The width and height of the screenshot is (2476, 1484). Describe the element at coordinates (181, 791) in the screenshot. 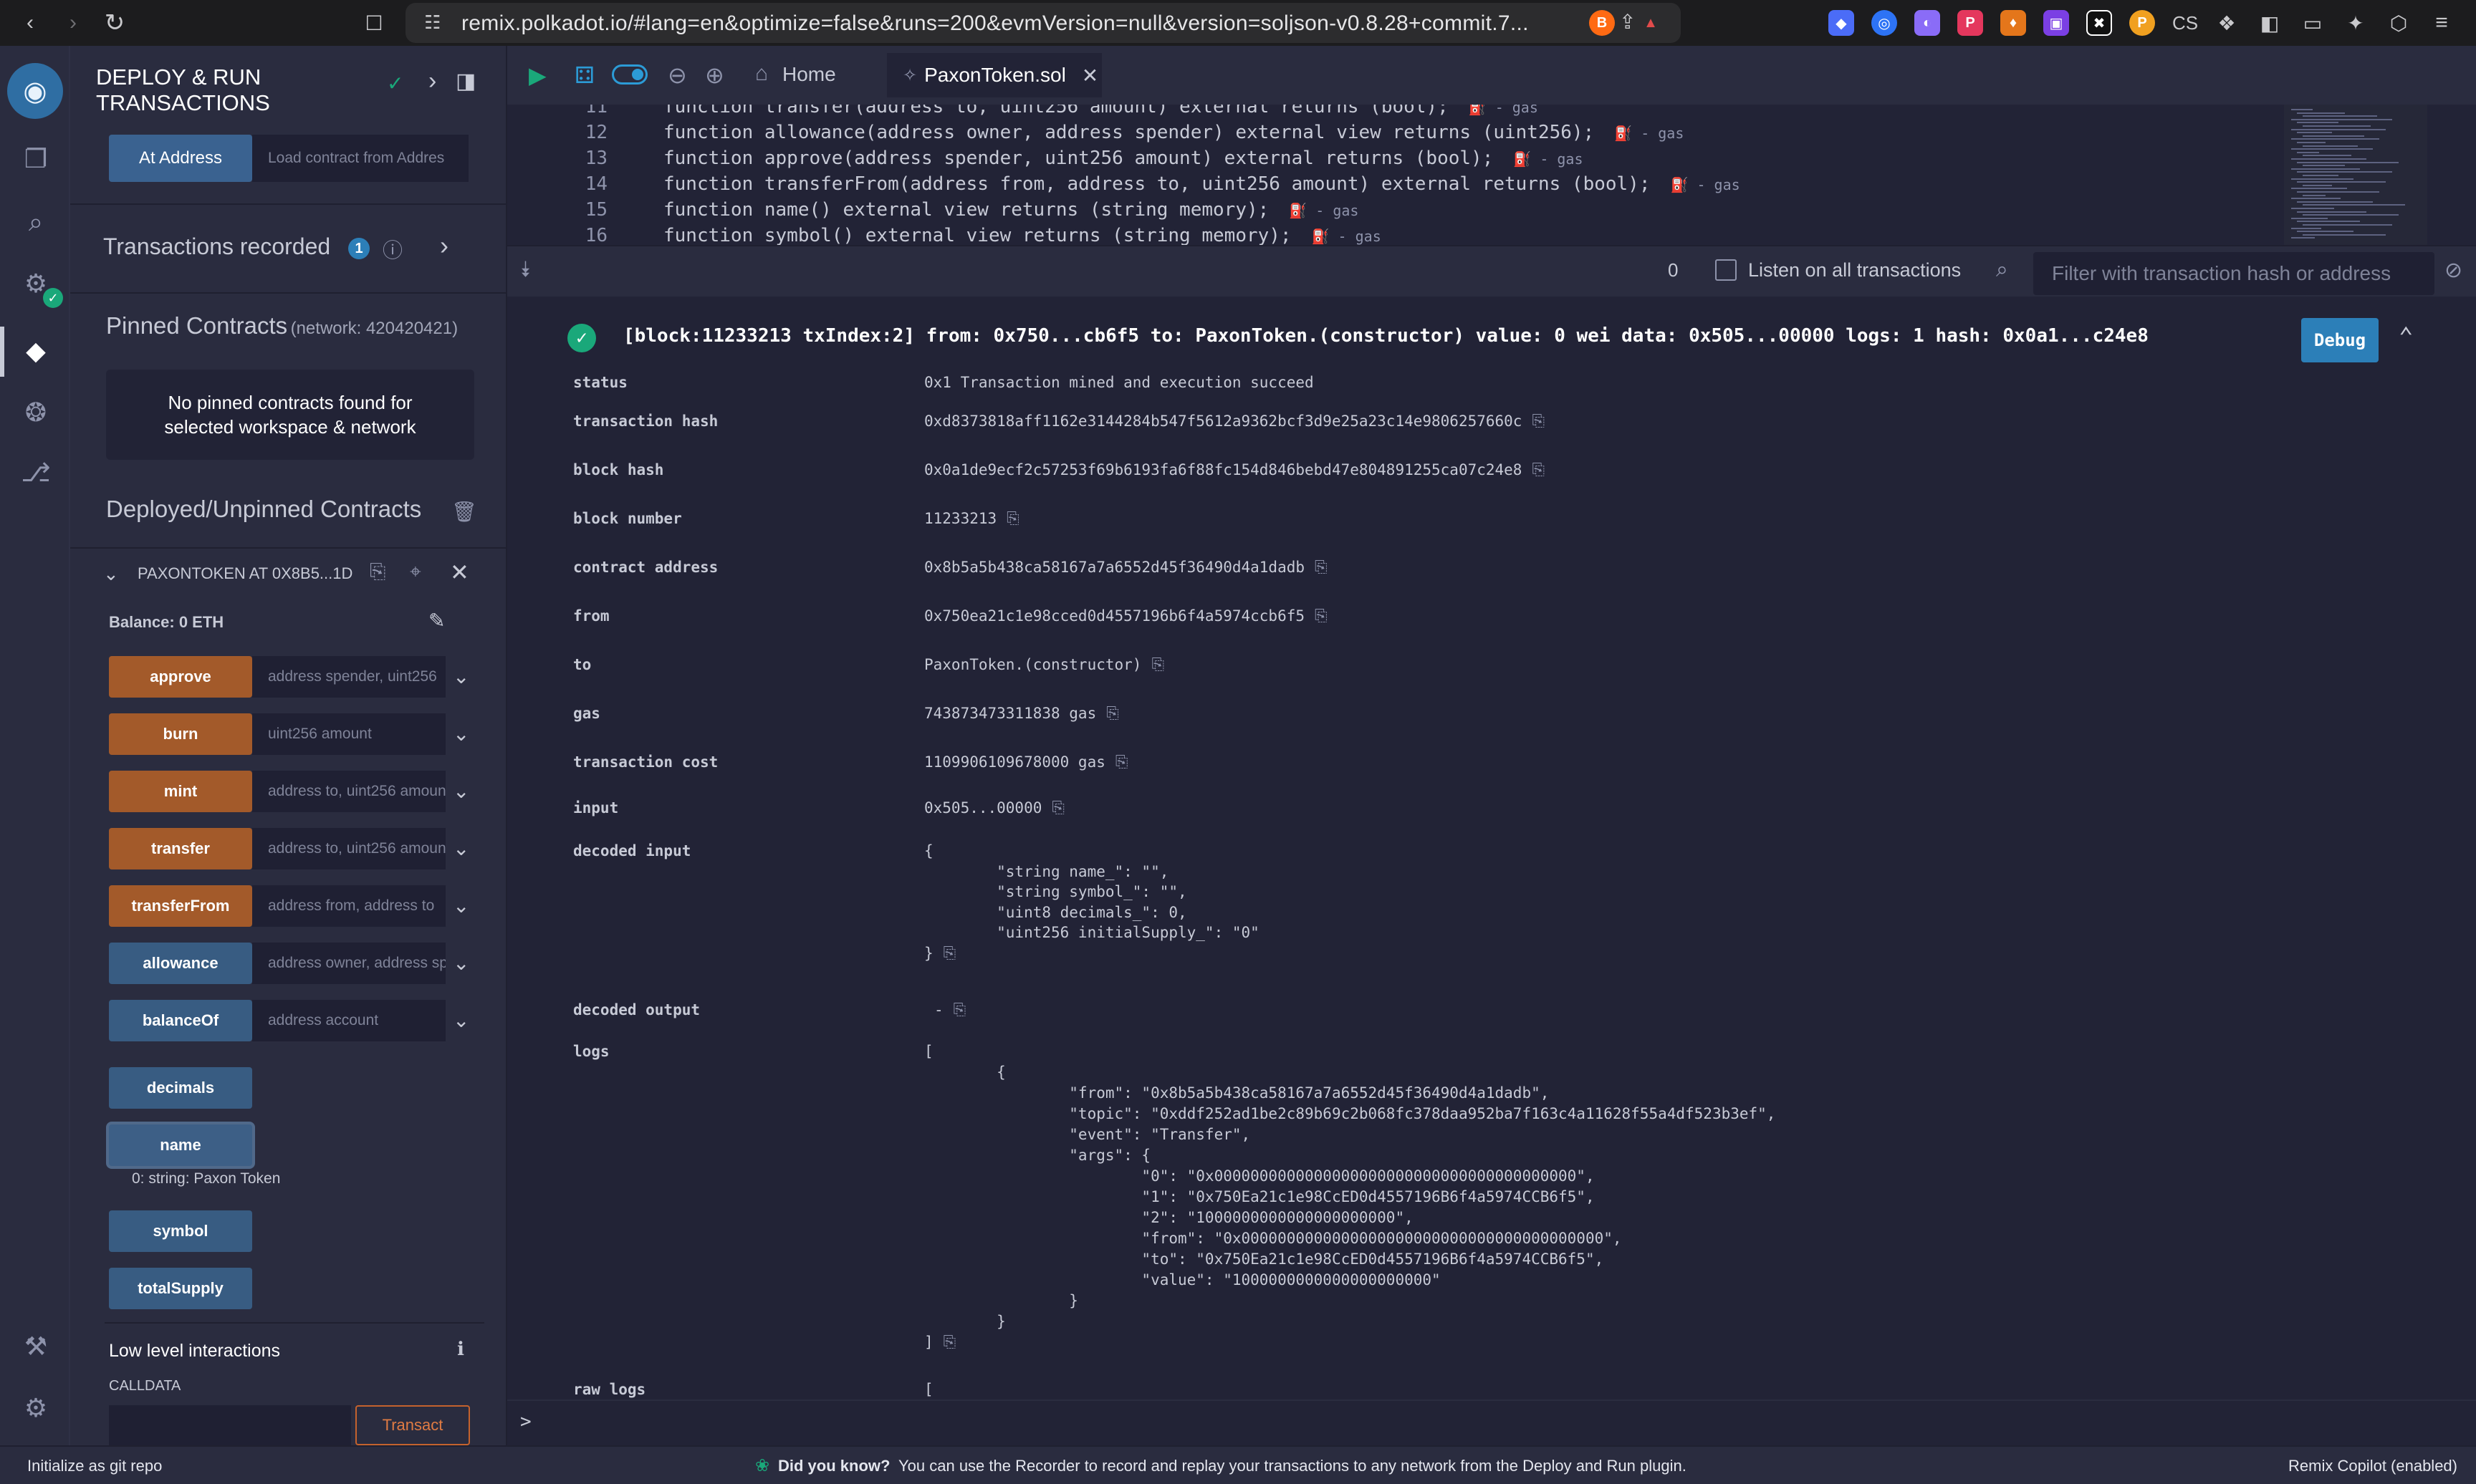

I see `fn-button-mint: mint` at that location.